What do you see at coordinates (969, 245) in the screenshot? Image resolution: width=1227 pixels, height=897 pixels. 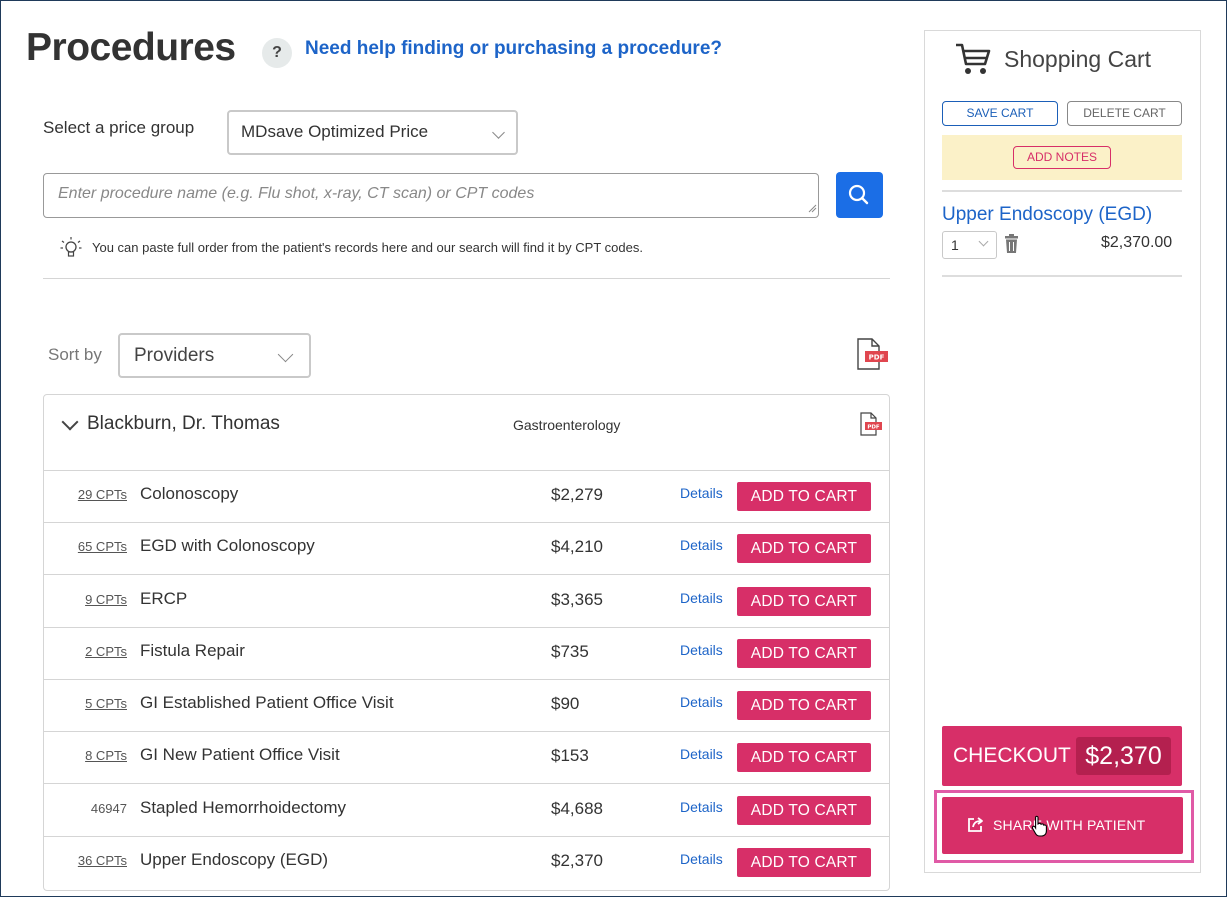 I see `quantity-select: 1` at bounding box center [969, 245].